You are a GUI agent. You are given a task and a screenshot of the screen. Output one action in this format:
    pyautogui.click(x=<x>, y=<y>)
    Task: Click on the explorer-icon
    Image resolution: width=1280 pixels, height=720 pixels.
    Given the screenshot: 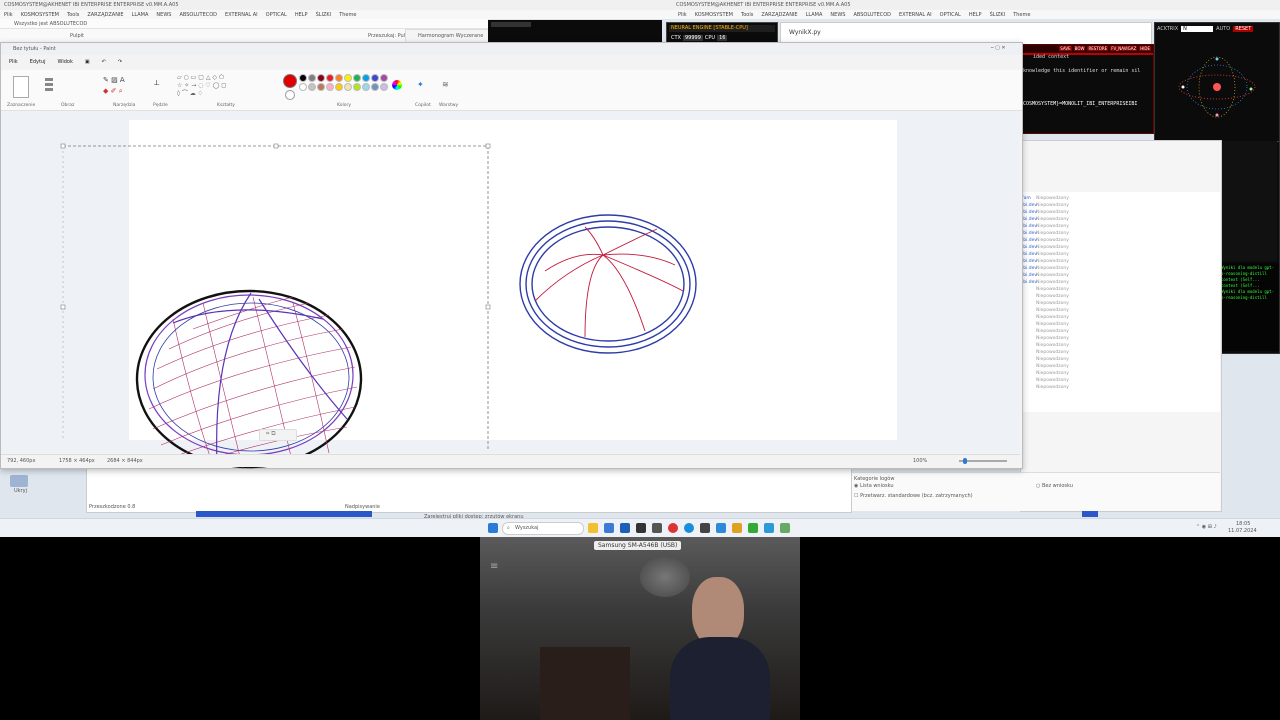 What is the action you would take?
    pyautogui.click(x=769, y=528)
    